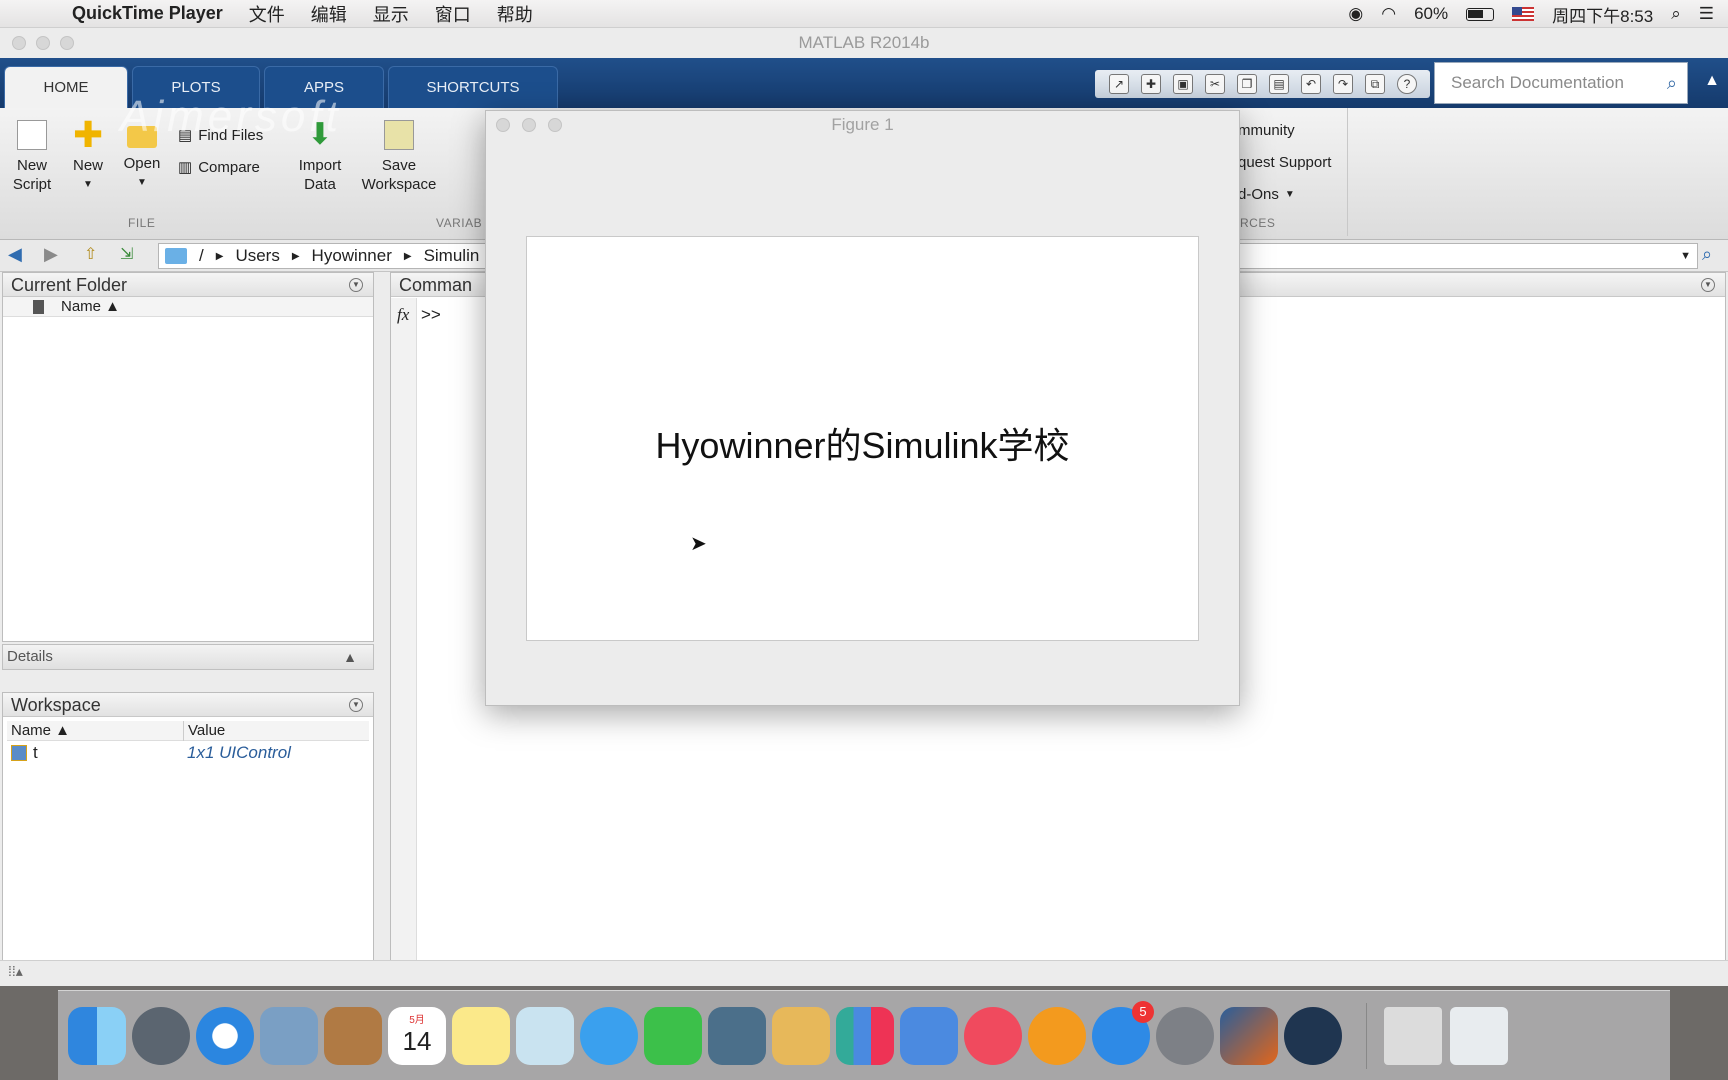 This screenshot has height=1080, width=1728. I want to click on menu-app-name: QuickTime Player, so click(147, 13).